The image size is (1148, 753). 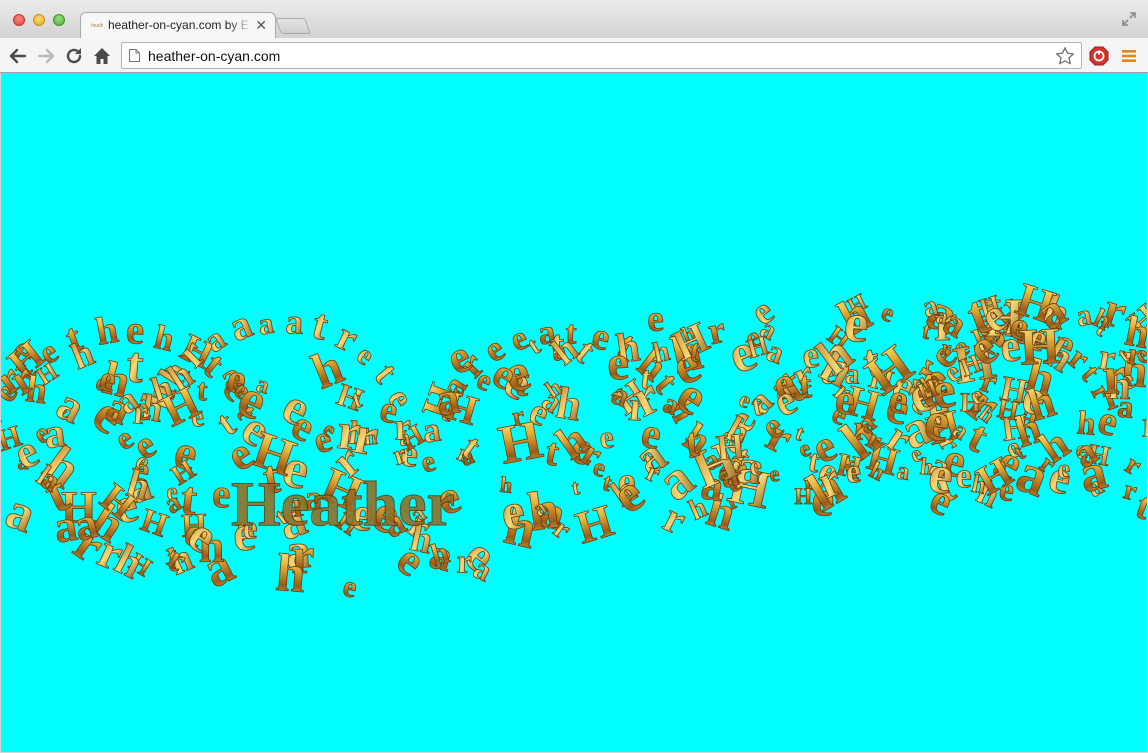 I want to click on star-icon, so click(x=1065, y=56).